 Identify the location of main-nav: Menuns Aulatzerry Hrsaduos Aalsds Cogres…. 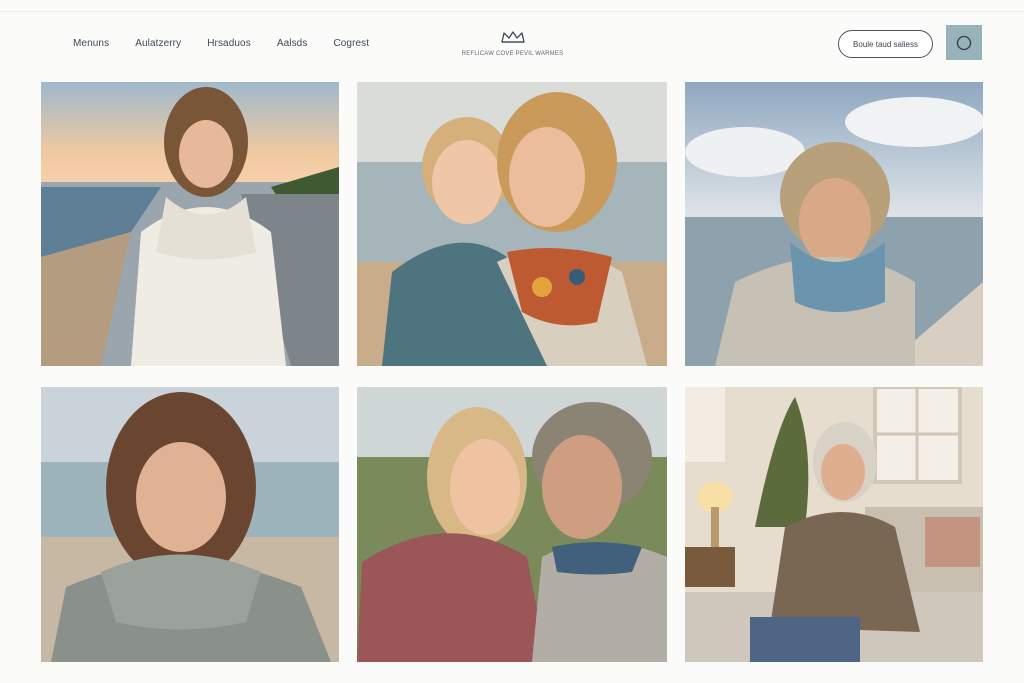
(234, 43).